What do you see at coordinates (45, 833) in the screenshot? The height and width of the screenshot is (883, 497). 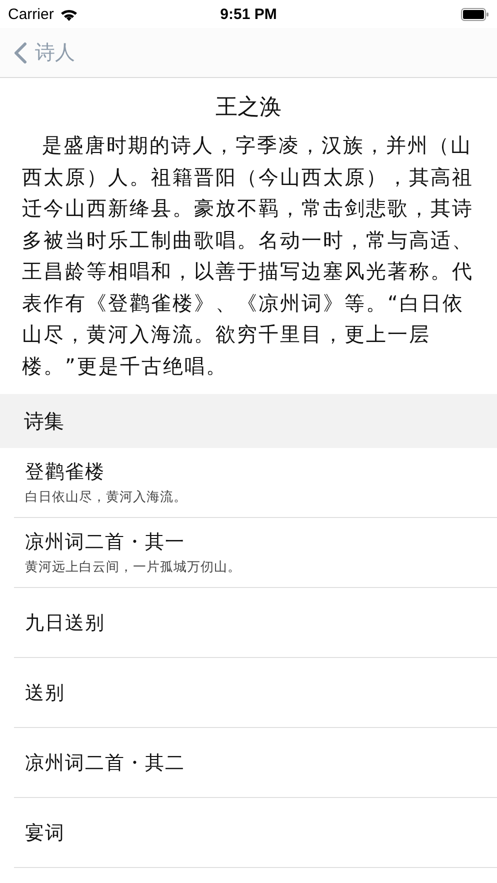 I see `poem-title: 宴词` at bounding box center [45, 833].